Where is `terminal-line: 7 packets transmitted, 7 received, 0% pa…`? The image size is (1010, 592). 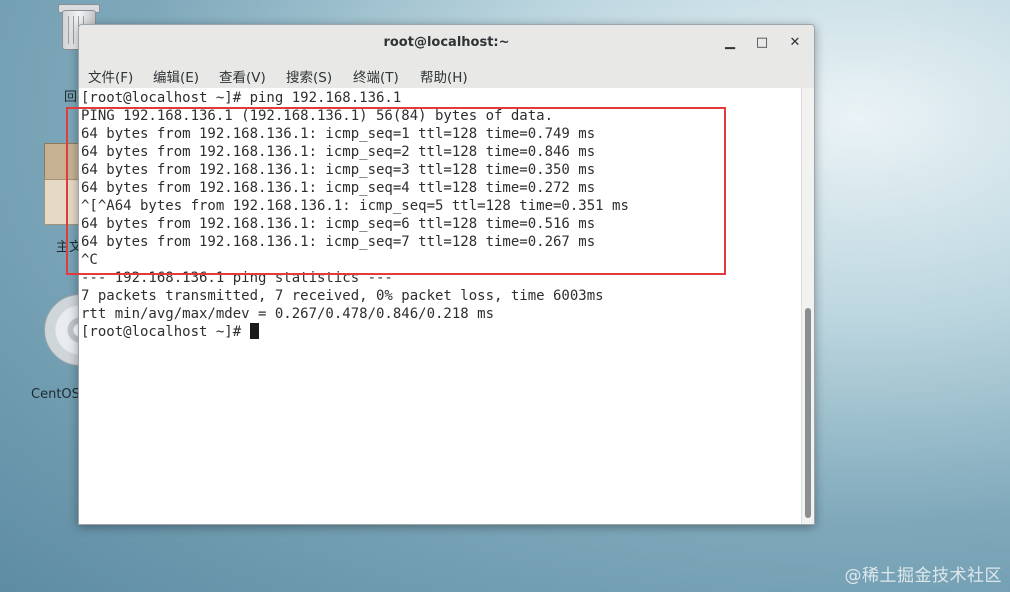 terminal-line: 7 packets transmitted, 7 received, 0% pa… is located at coordinates (342, 296).